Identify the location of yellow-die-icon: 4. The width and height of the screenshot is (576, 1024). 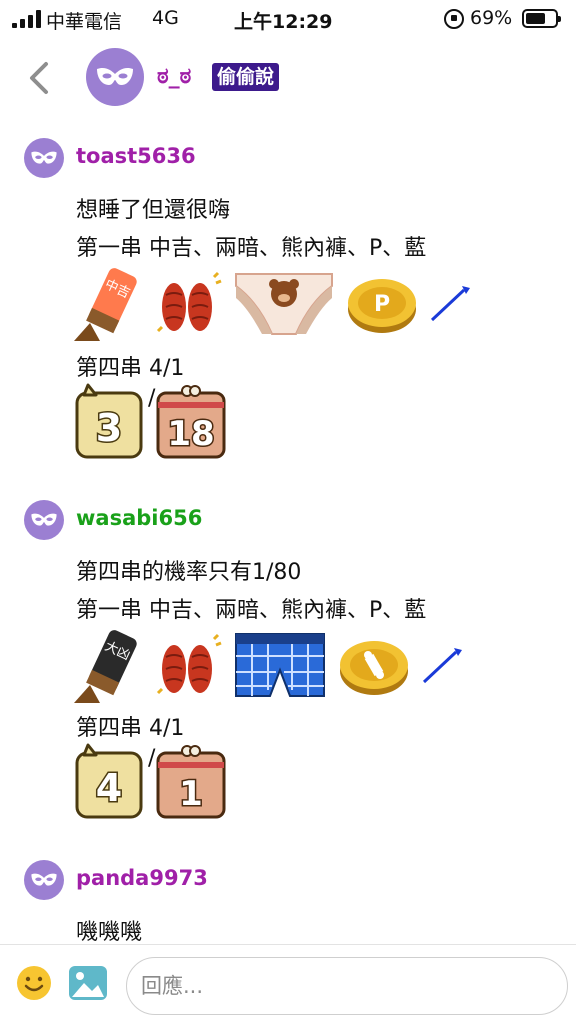
(109, 781).